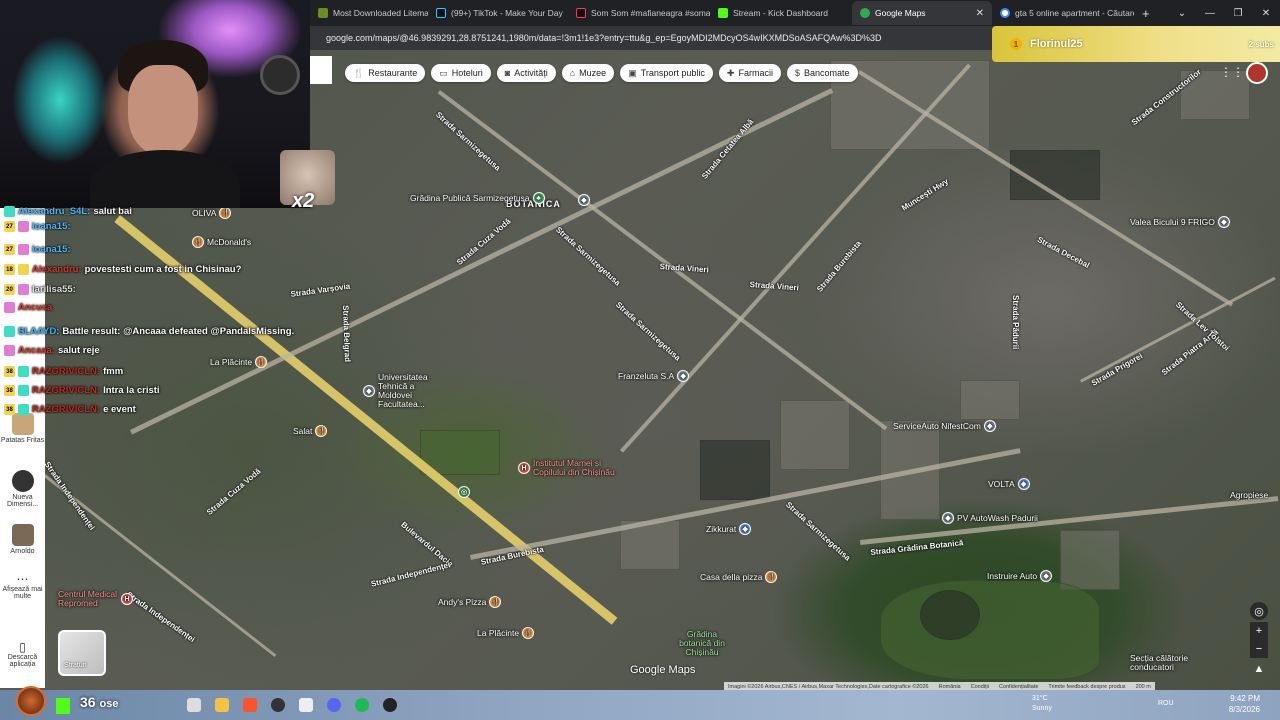 Image resolution: width=1280 pixels, height=720 pixels. What do you see at coordinates (729, 529) in the screenshot?
I see `poi-marker: Zikkurat ◆` at bounding box center [729, 529].